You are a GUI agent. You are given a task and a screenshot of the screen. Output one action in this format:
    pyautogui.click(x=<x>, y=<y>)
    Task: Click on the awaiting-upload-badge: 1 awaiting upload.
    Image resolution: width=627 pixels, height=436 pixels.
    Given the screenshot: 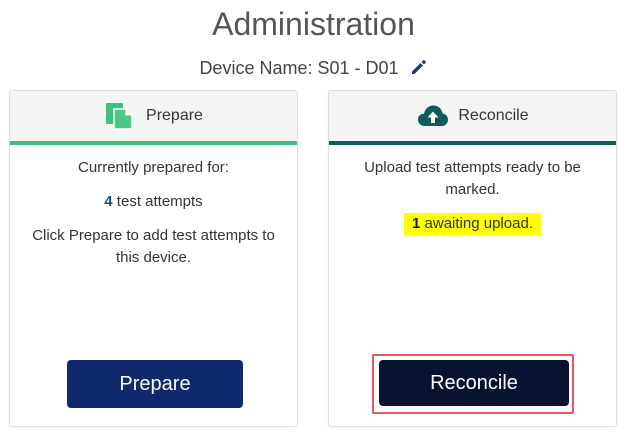 What is the action you would take?
    pyautogui.click(x=472, y=224)
    